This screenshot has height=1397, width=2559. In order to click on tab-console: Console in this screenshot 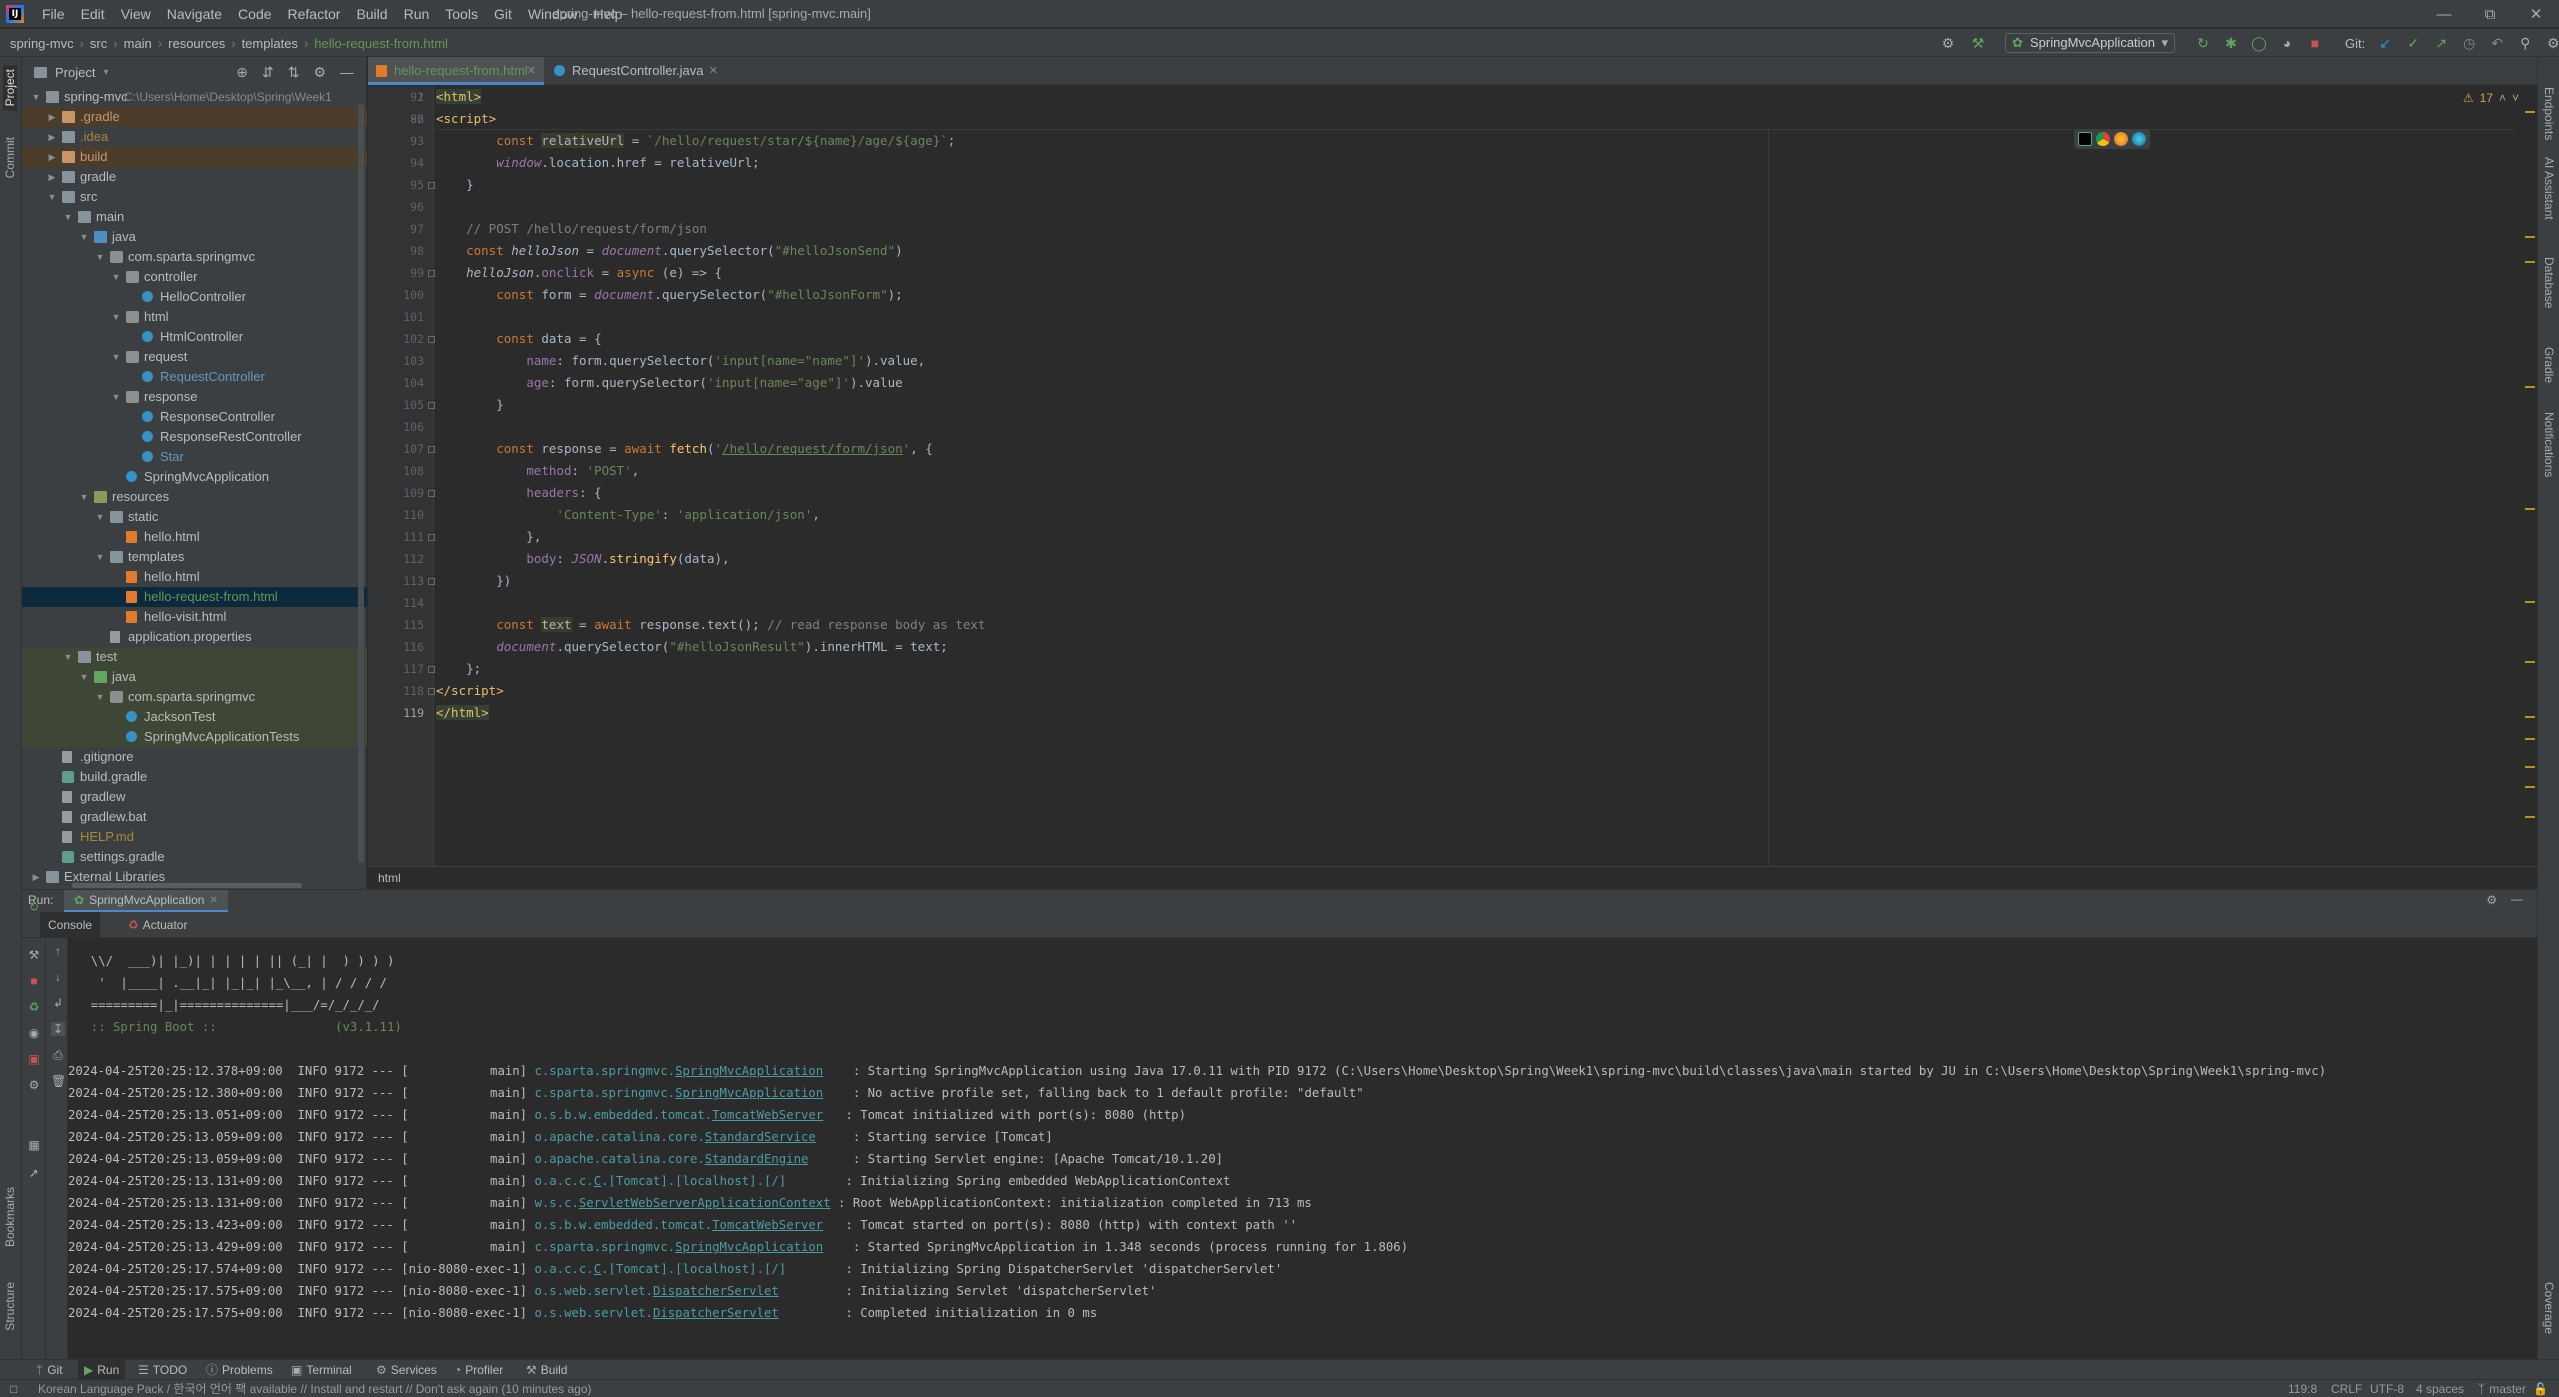, I will do `click(70, 925)`.